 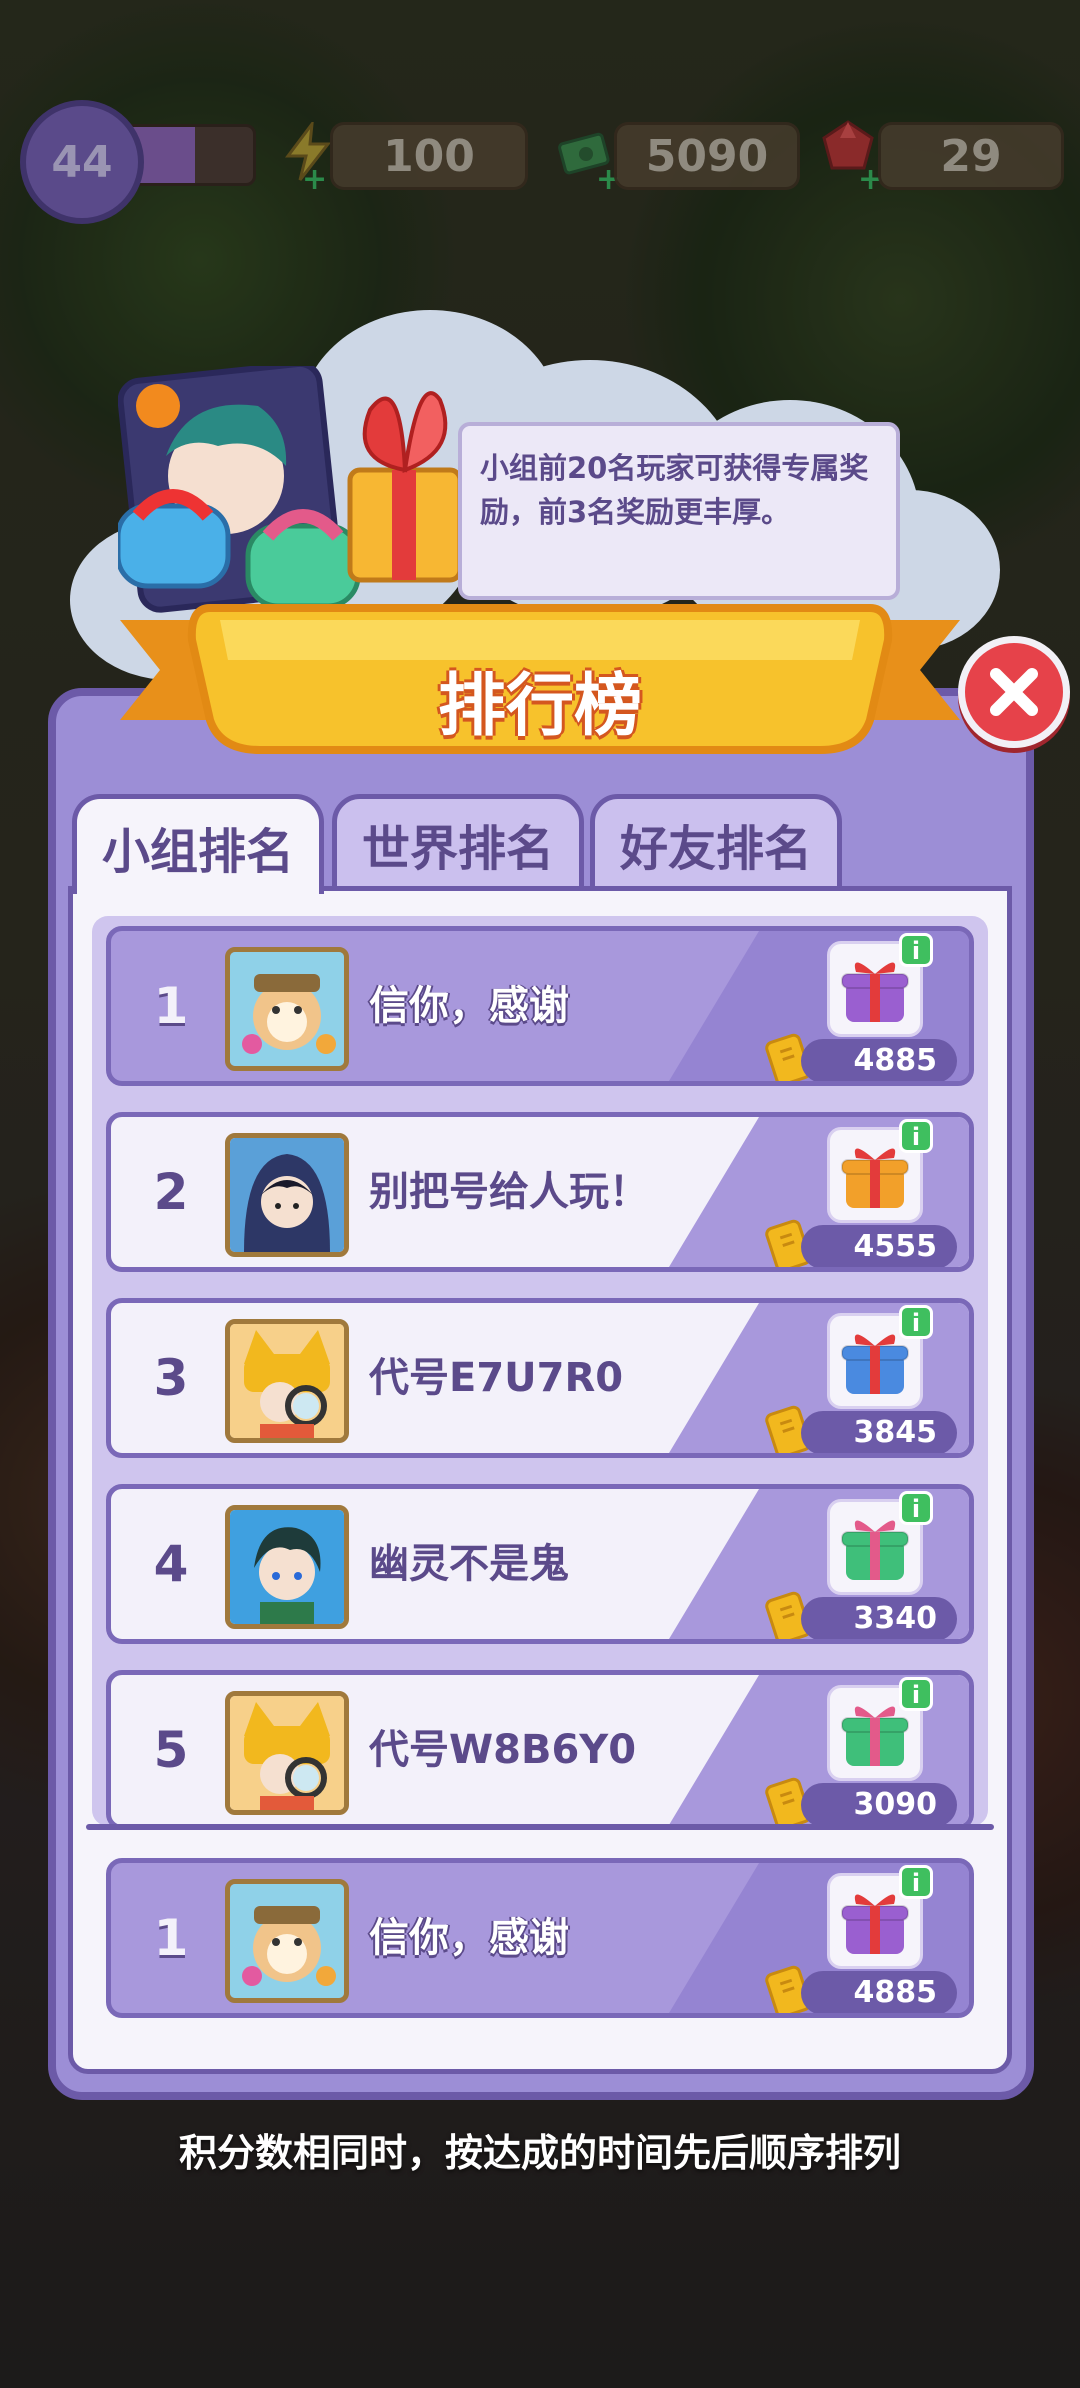 What do you see at coordinates (509, 1192) in the screenshot?
I see `player-name: 别把号给人玩！` at bounding box center [509, 1192].